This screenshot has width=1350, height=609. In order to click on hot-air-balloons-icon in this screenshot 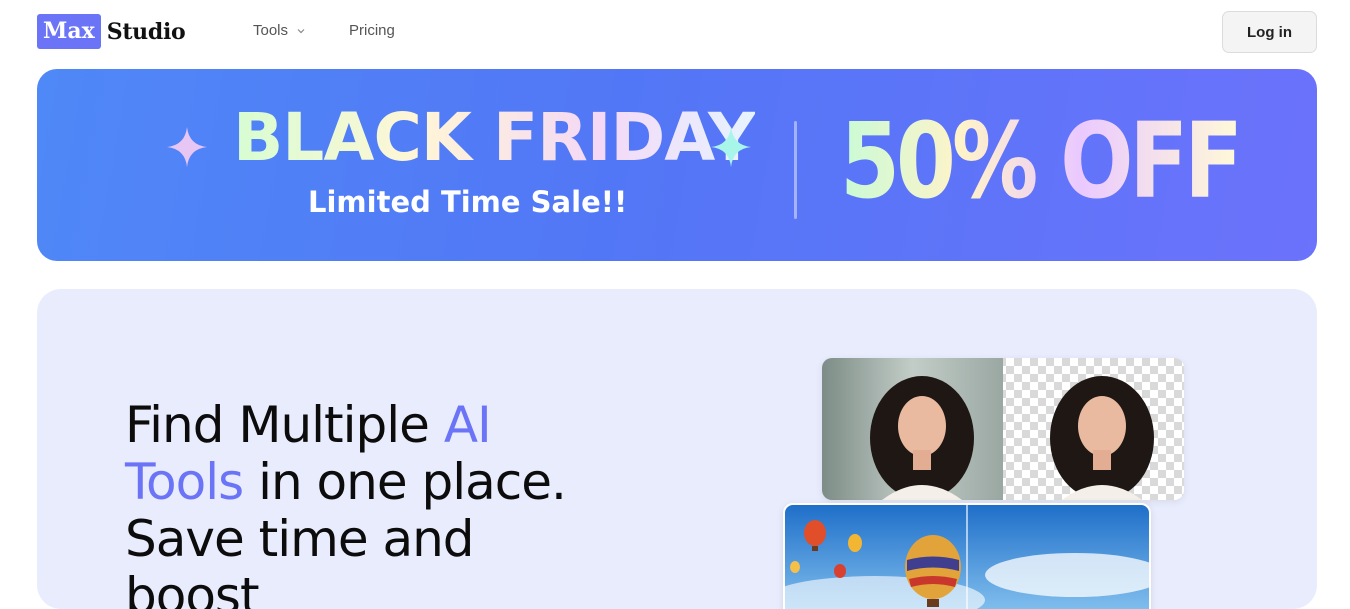, I will do `click(967, 557)`.